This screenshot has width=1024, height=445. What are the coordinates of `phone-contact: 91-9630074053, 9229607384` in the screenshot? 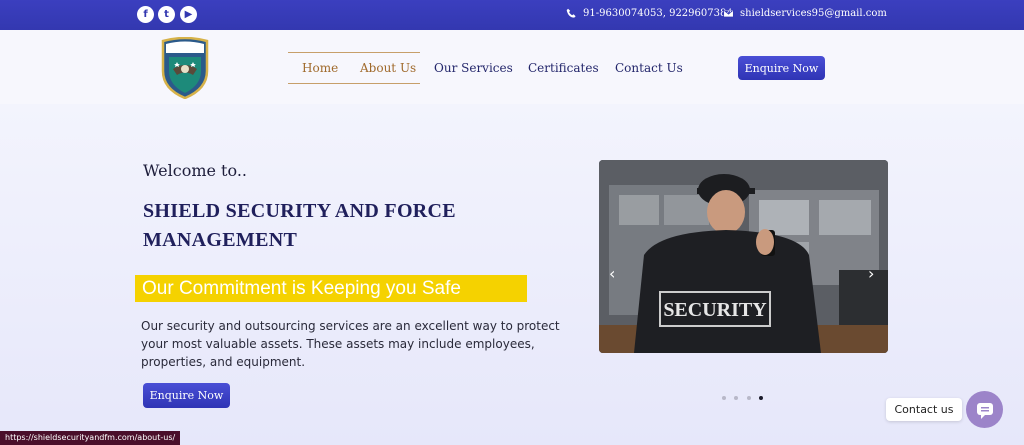 It's located at (649, 13).